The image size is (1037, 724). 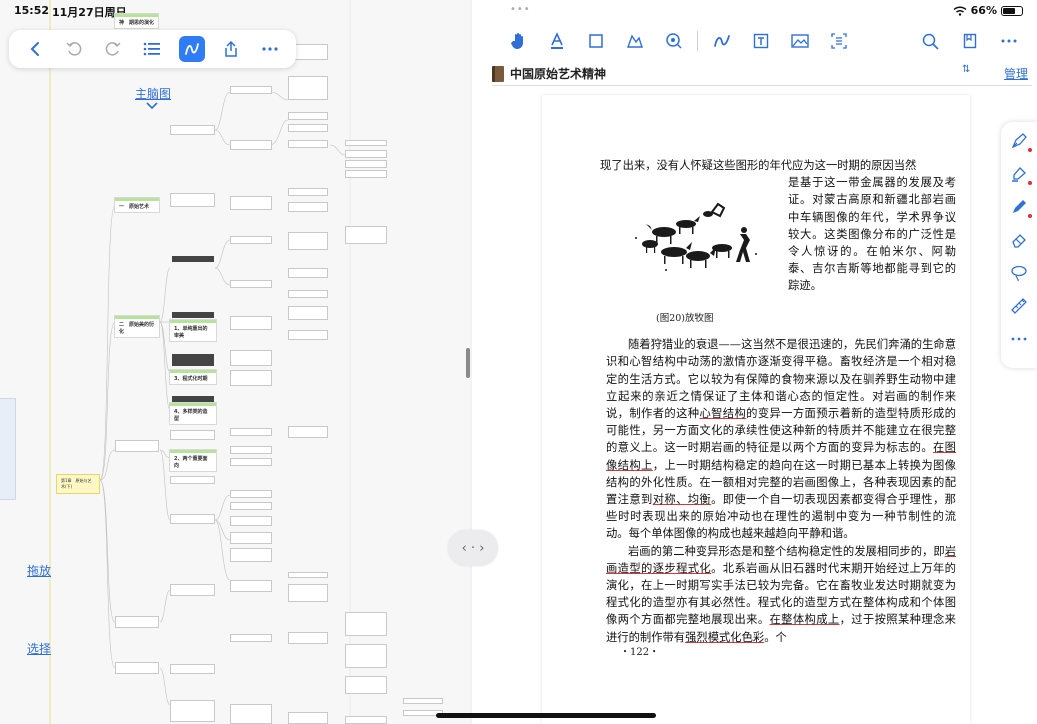 I want to click on marker-tool, so click(x=1020, y=207).